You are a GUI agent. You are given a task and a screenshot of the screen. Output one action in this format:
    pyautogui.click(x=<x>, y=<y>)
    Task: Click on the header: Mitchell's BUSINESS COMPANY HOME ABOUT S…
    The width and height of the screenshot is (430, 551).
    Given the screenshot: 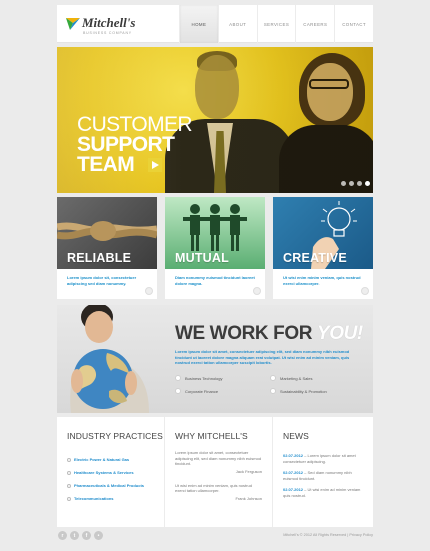 What is the action you would take?
    pyautogui.click(x=215, y=24)
    